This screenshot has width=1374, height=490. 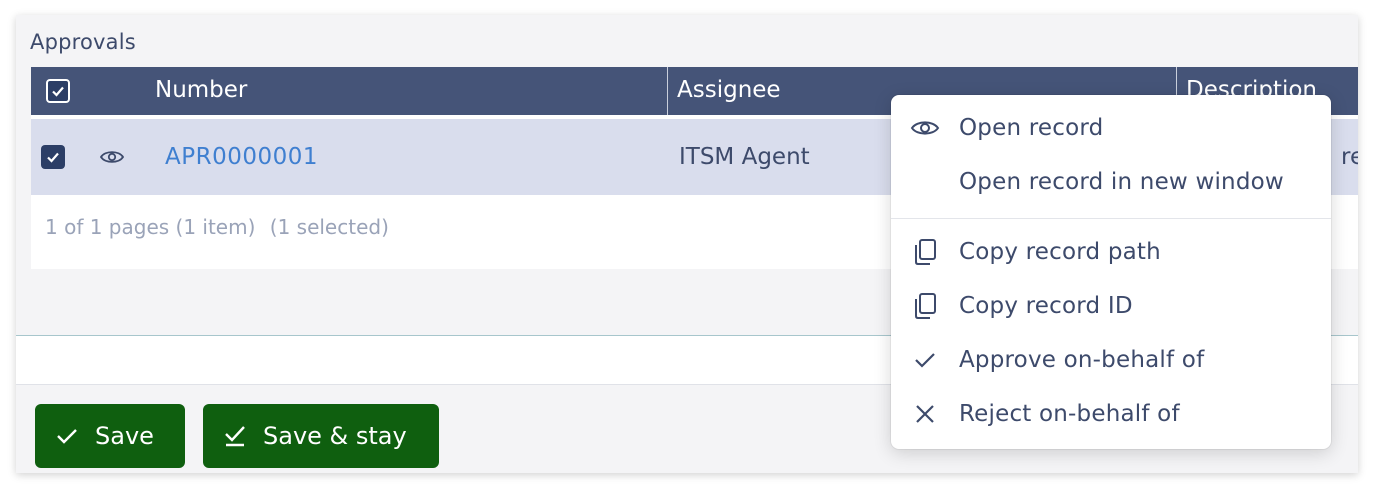 I want to click on select-all-checkbox, so click(x=58, y=91).